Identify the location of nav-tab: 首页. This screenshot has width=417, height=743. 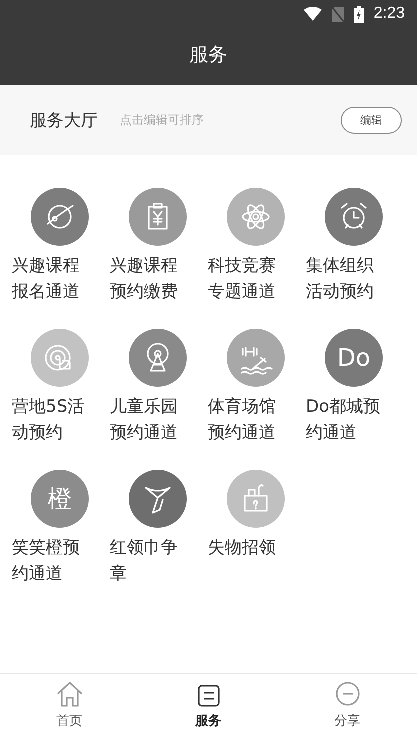
(70, 708).